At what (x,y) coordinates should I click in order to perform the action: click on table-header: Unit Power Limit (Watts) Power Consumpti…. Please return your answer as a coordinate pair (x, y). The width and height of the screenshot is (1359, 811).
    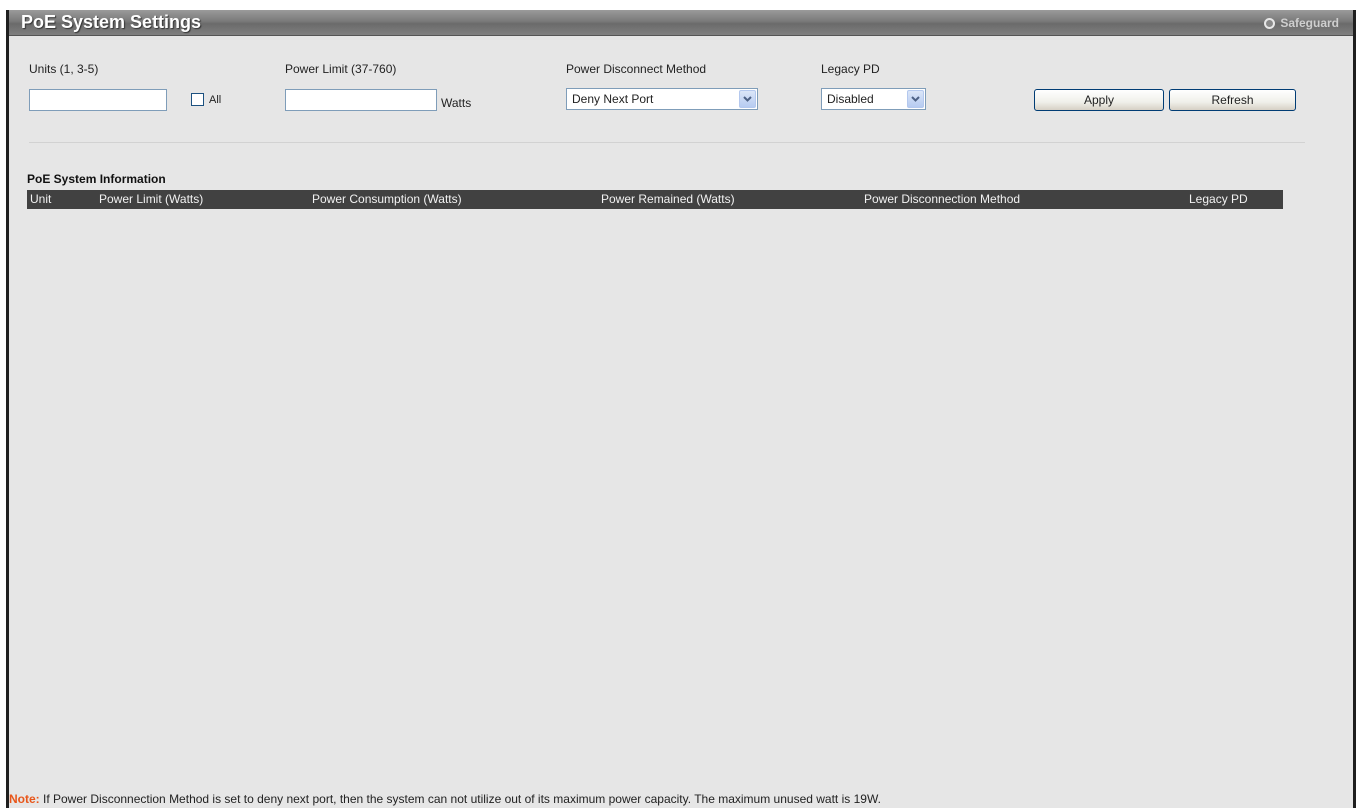
    Looking at the image, I should click on (655, 199).